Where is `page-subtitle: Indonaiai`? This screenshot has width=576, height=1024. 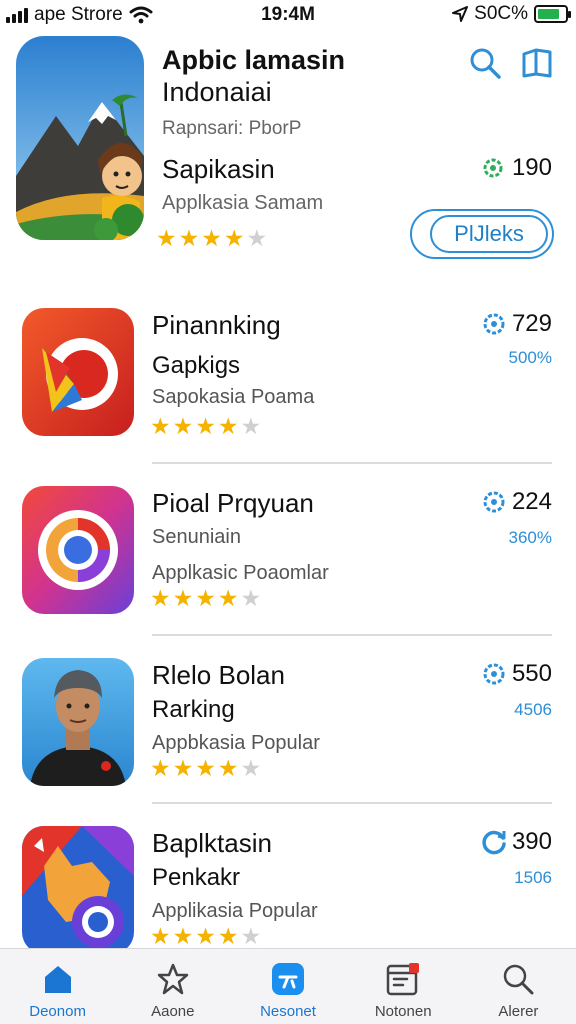 page-subtitle: Indonaiai is located at coordinates (217, 92).